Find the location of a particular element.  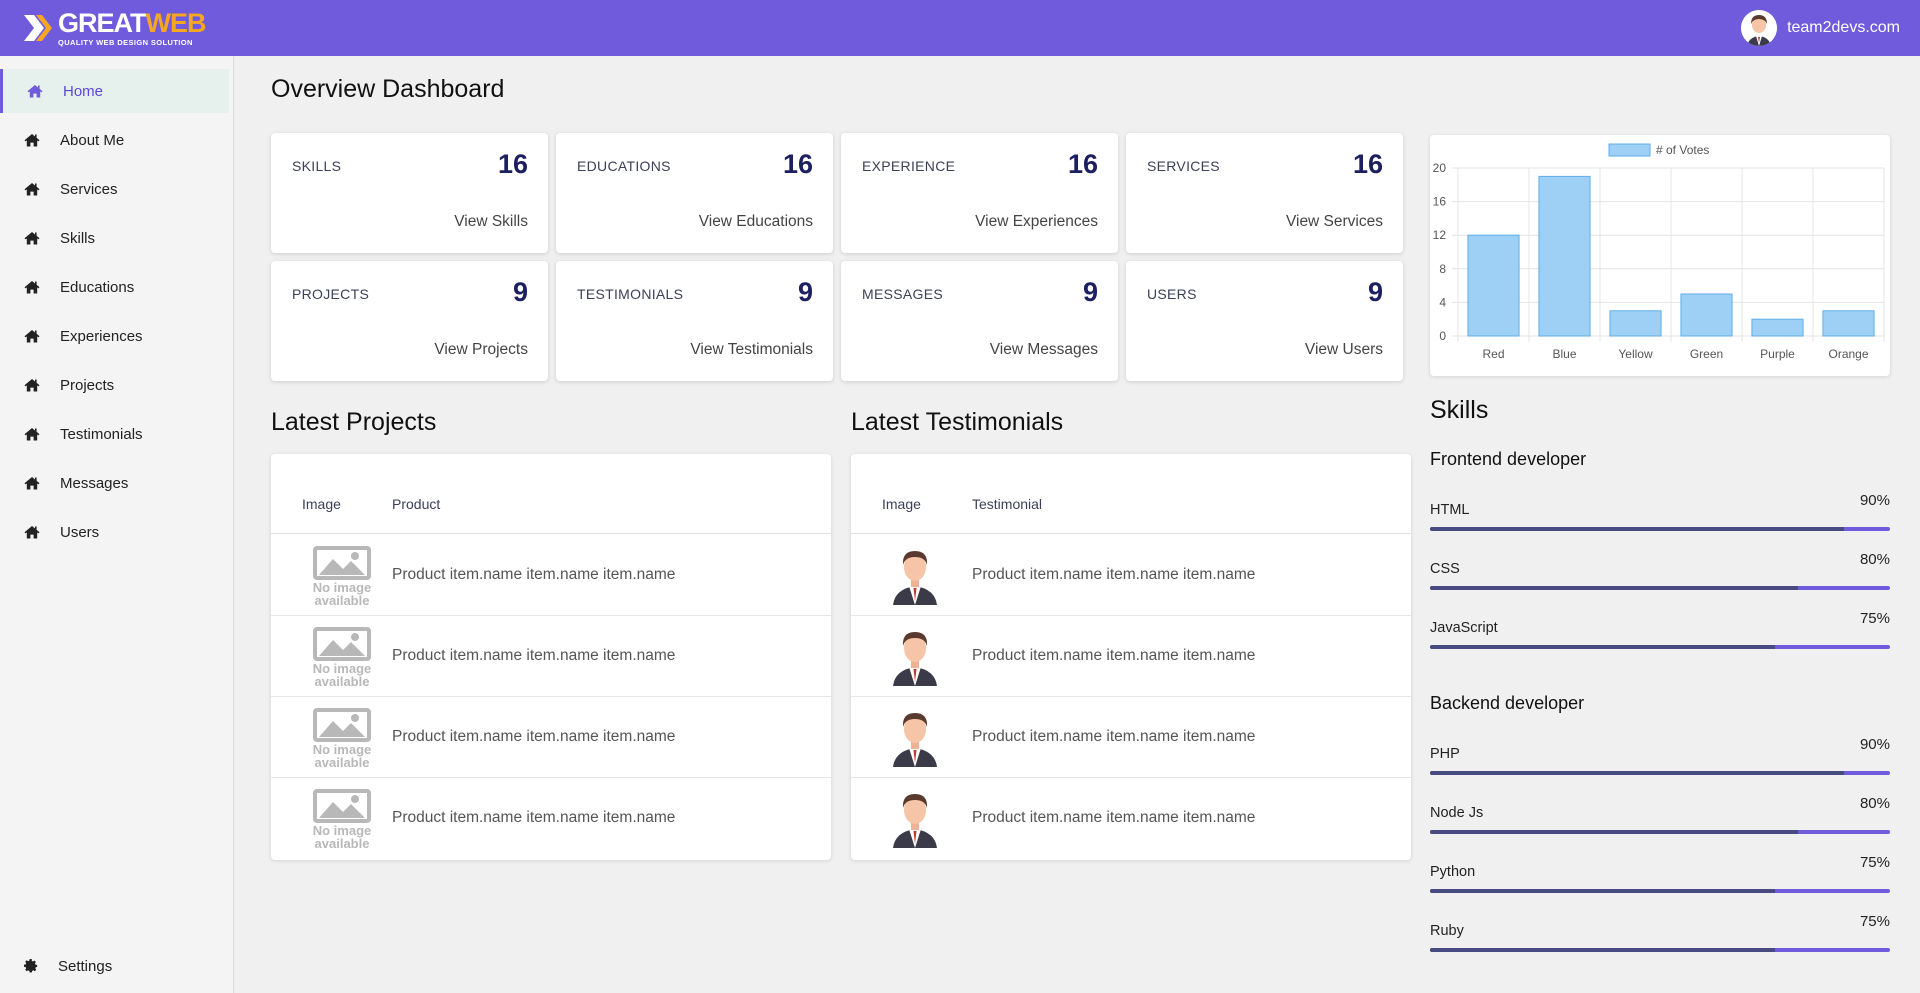

view-messages-link: View Messages is located at coordinates (1044, 350).